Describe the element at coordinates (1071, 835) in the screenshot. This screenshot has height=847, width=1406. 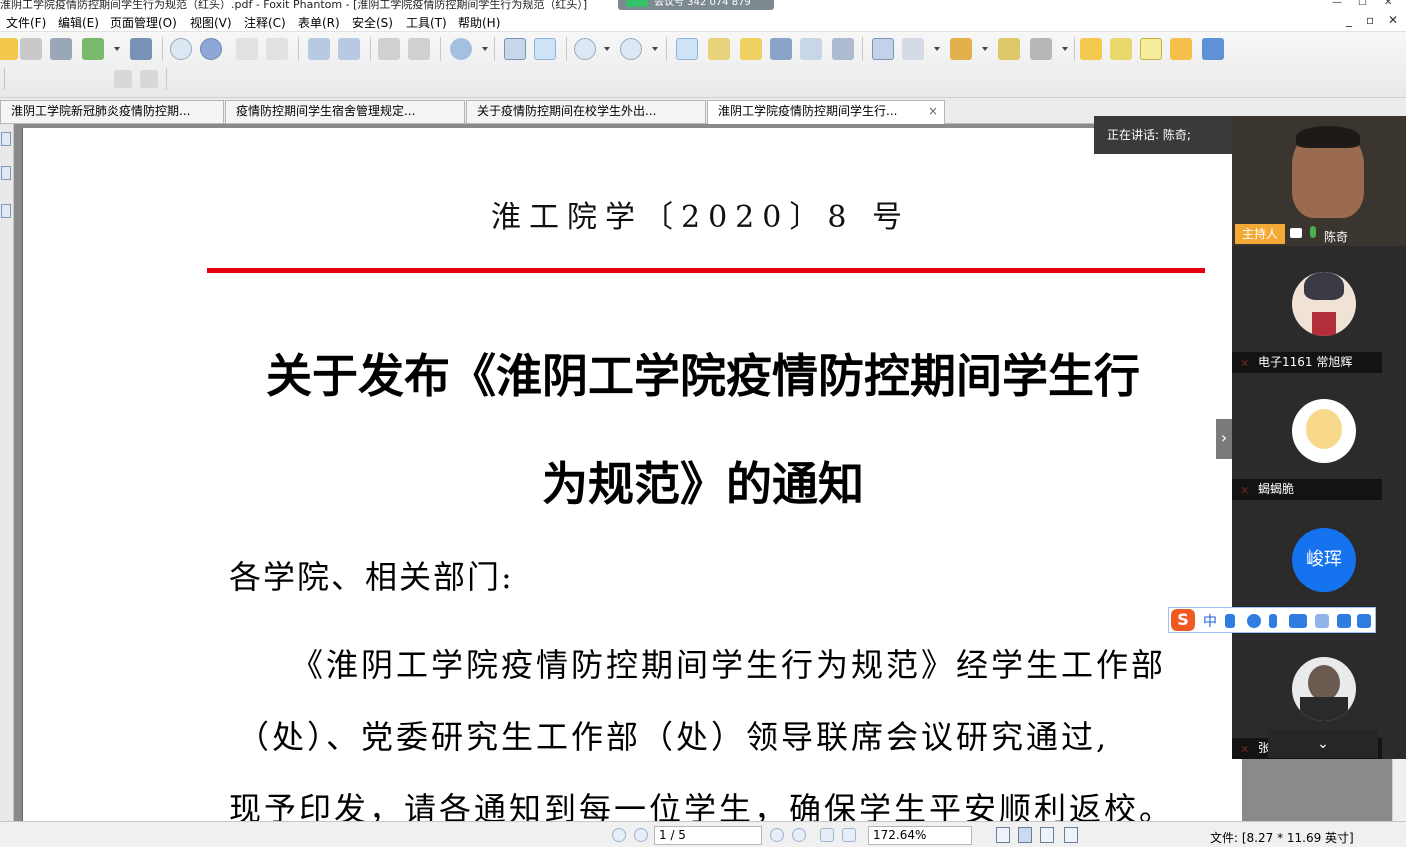
I see `continuous-facing-icon` at that location.